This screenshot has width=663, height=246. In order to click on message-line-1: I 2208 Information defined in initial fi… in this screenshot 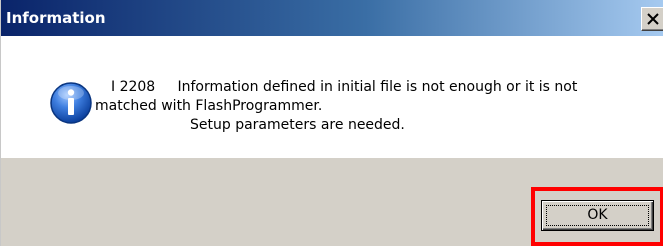, I will do `click(344, 87)`.